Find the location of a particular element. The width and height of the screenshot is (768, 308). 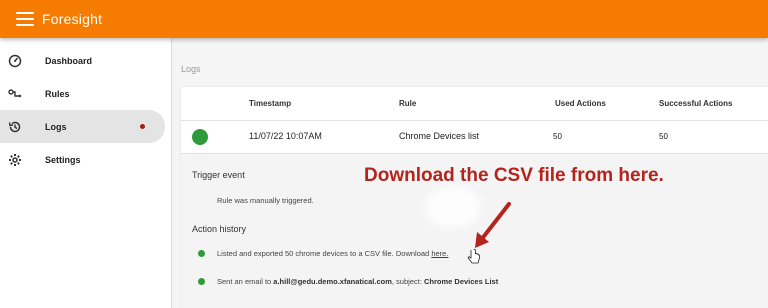

tutorial-annotation: Download the CSV file from here. is located at coordinates (514, 175).